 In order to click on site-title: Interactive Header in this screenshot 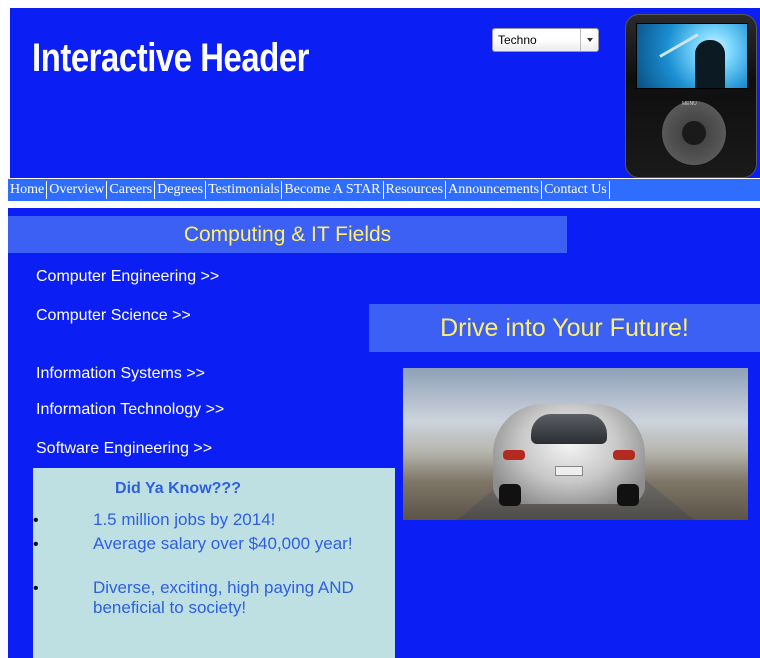, I will do `click(171, 58)`.